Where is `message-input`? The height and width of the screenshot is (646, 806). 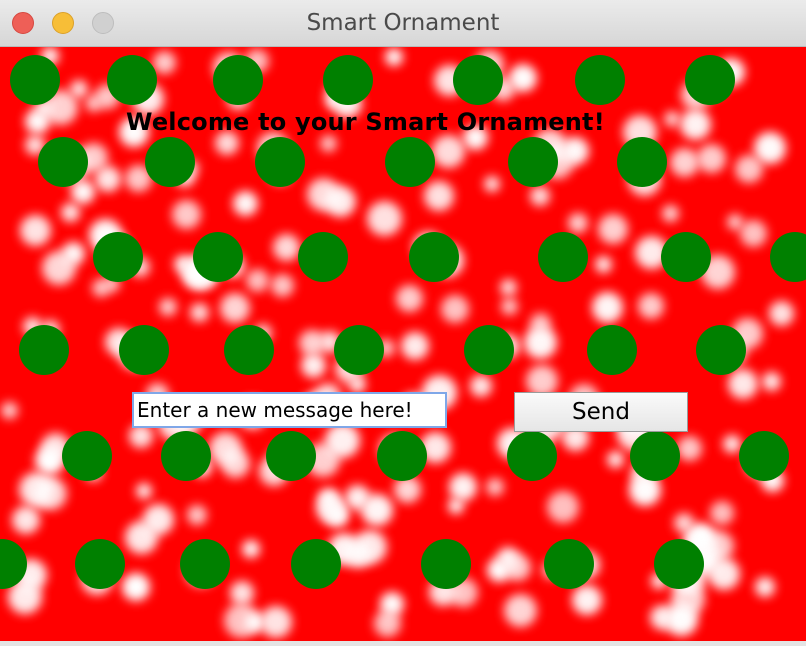
message-input is located at coordinates (289, 410).